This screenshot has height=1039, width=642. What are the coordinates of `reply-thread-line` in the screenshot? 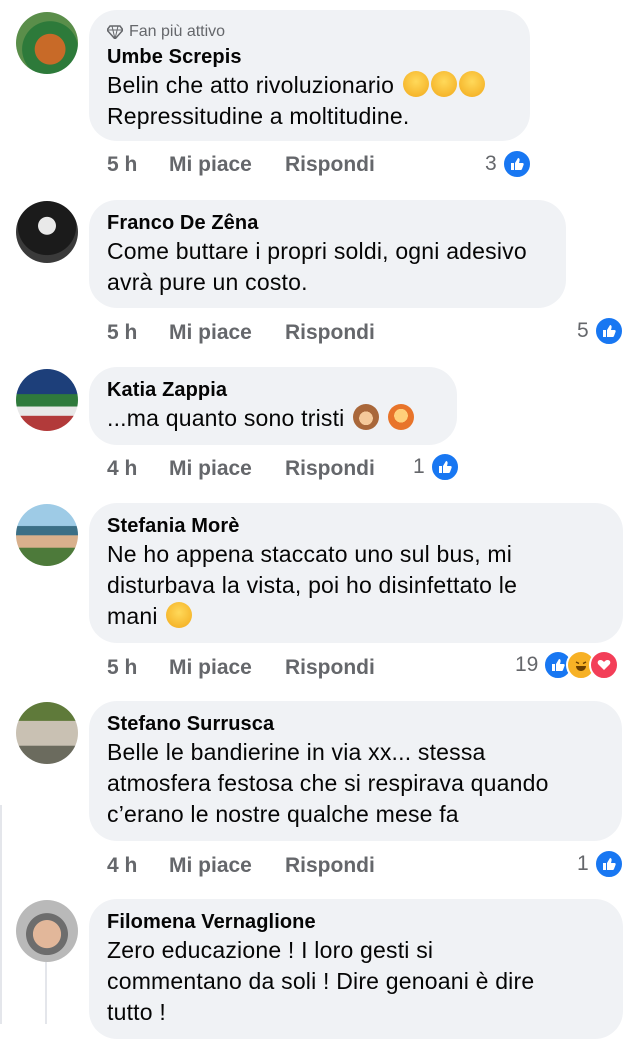 It's located at (46, 993).